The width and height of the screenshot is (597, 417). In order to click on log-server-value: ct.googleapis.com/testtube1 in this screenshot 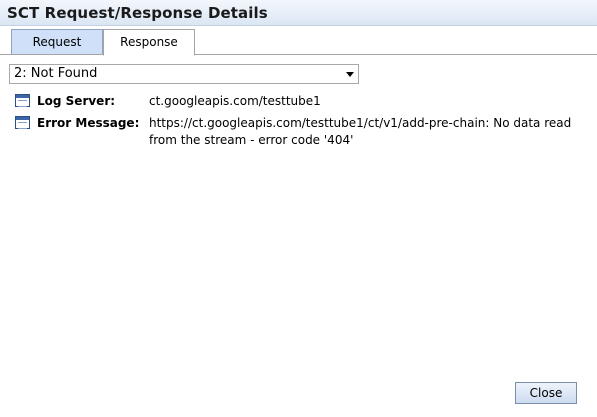, I will do `click(235, 101)`.